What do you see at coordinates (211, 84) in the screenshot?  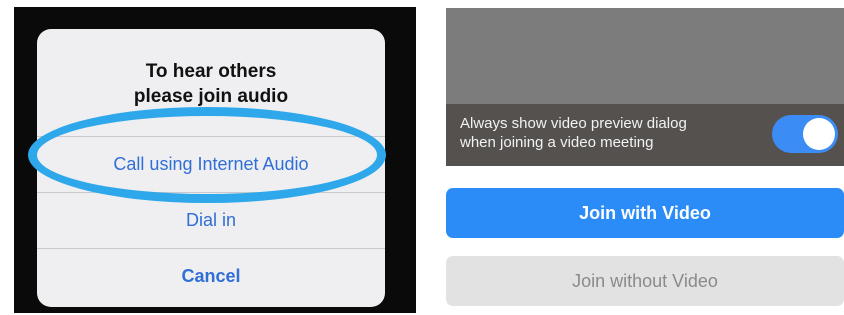 I see `alert-title: To hear others please join audio` at bounding box center [211, 84].